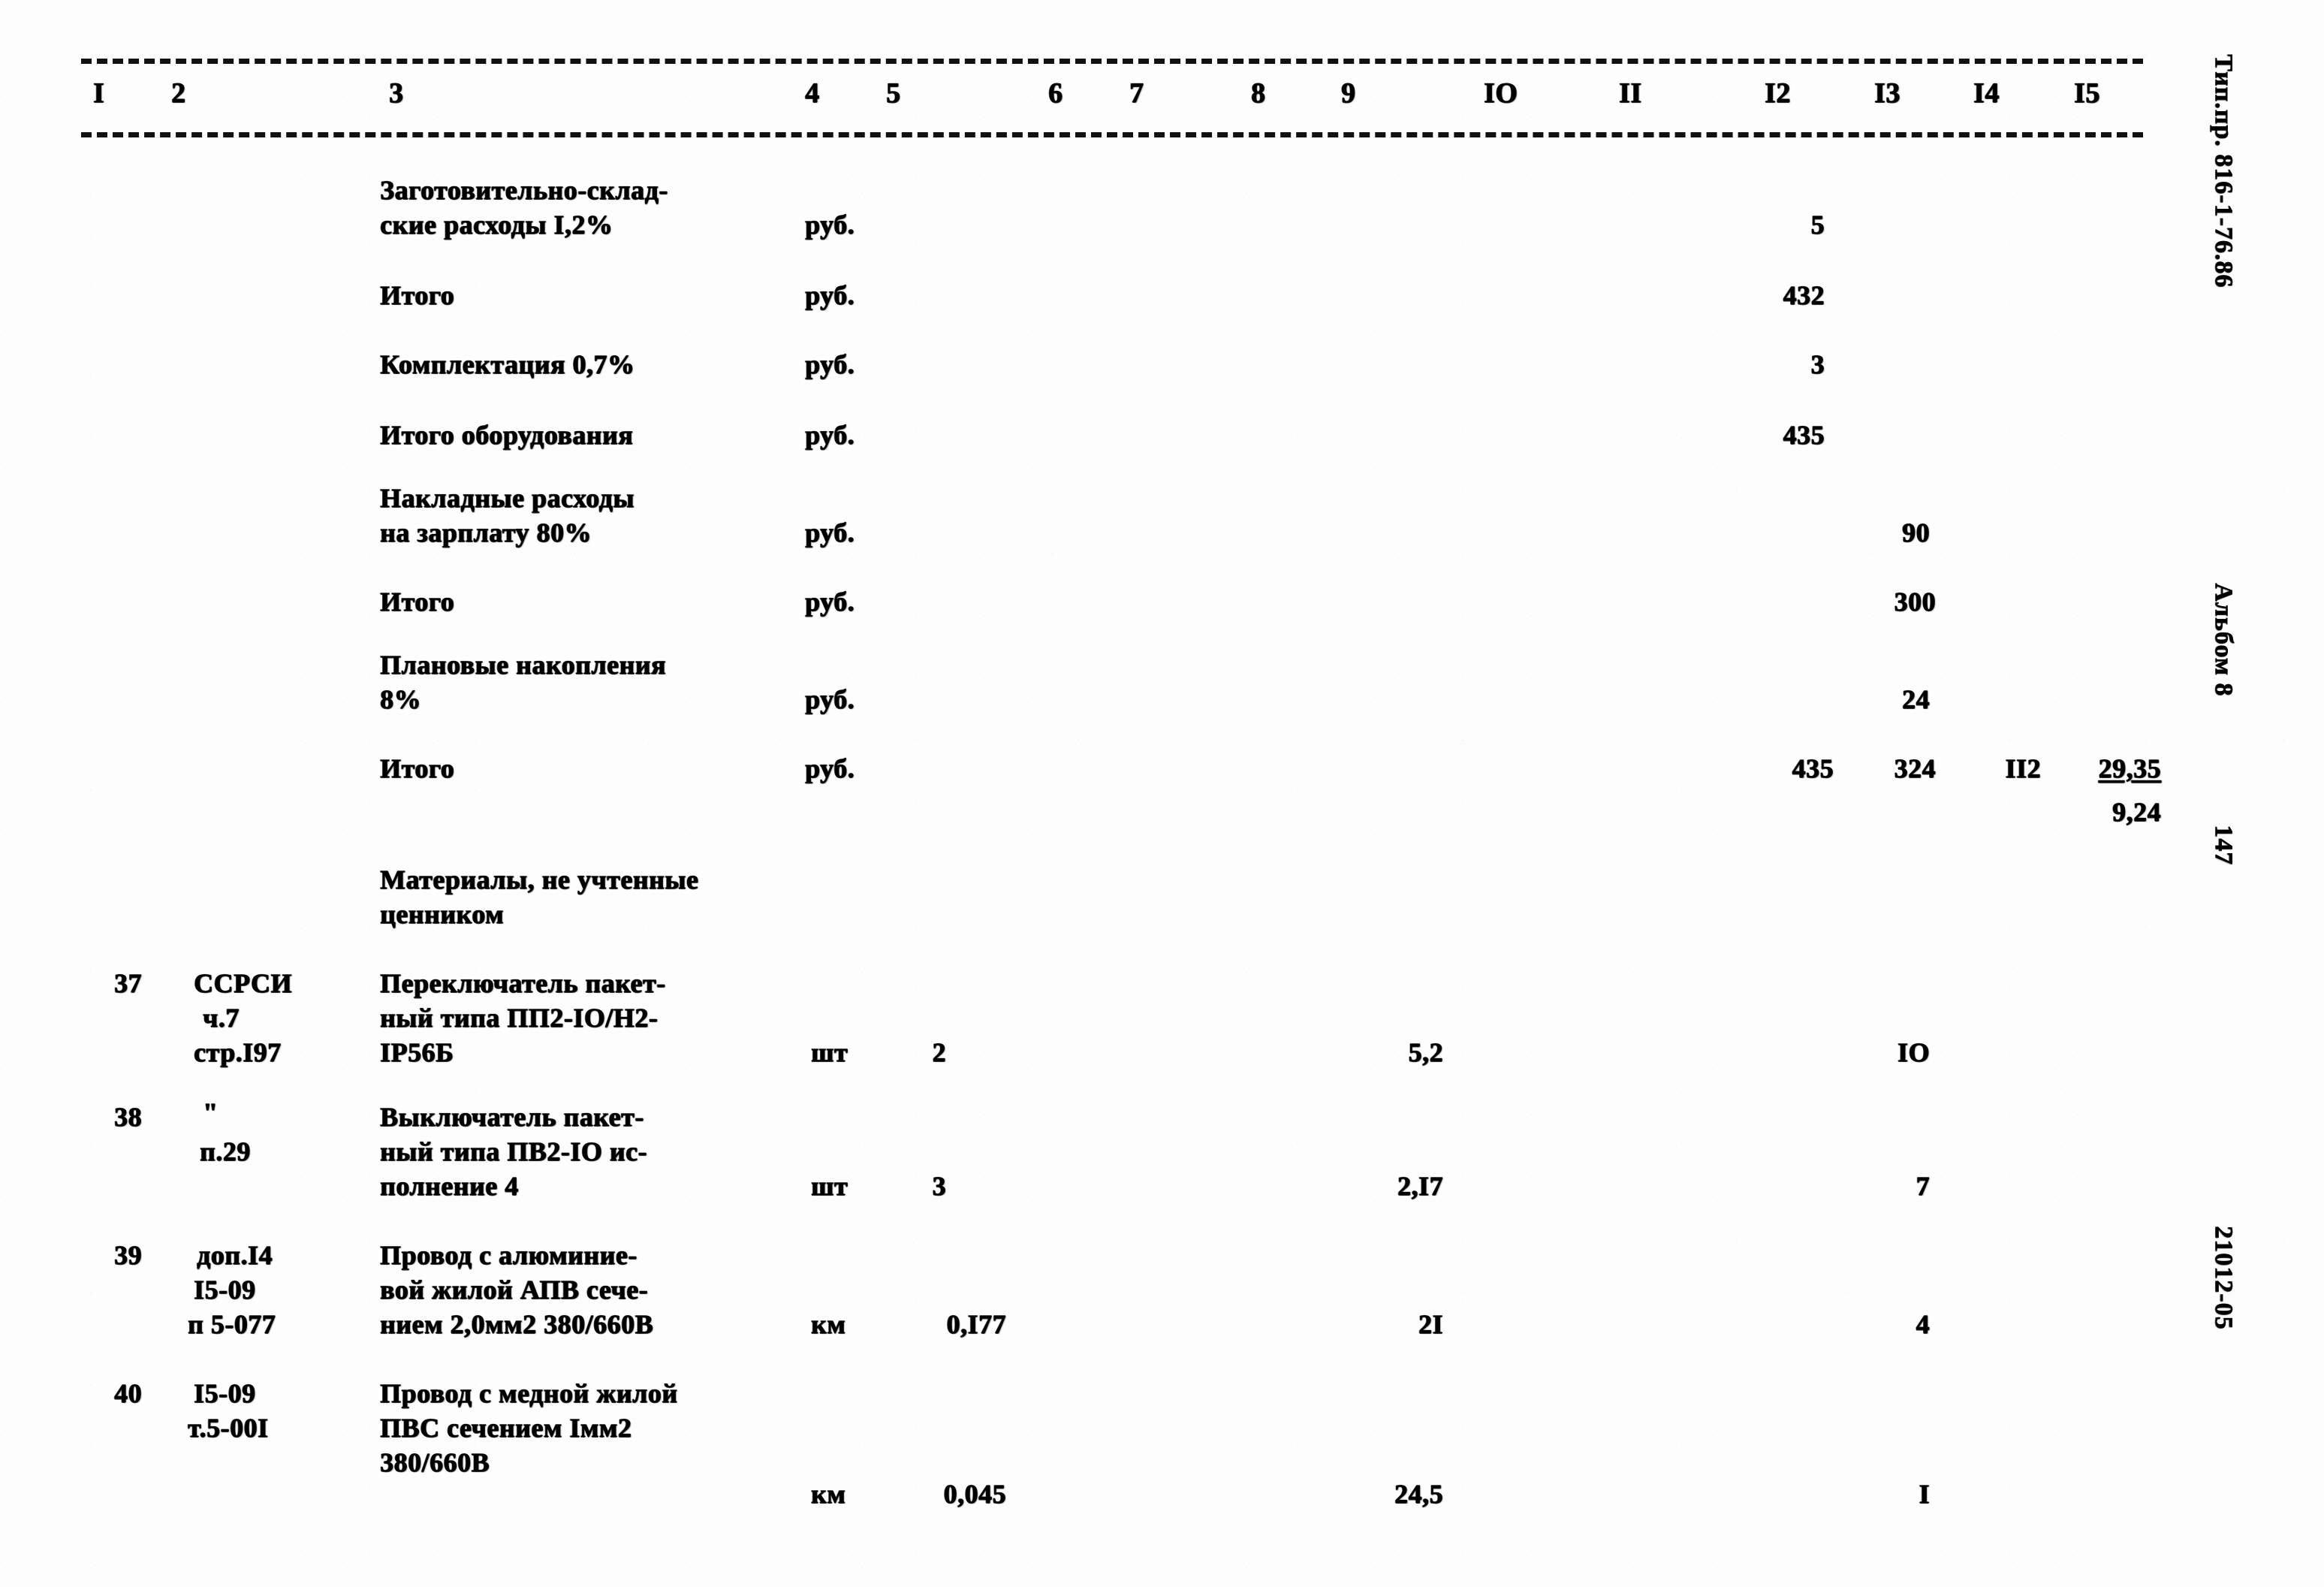  Describe the element at coordinates (2224, 640) in the screenshot. I see `album-margin: Альбом 8` at that location.